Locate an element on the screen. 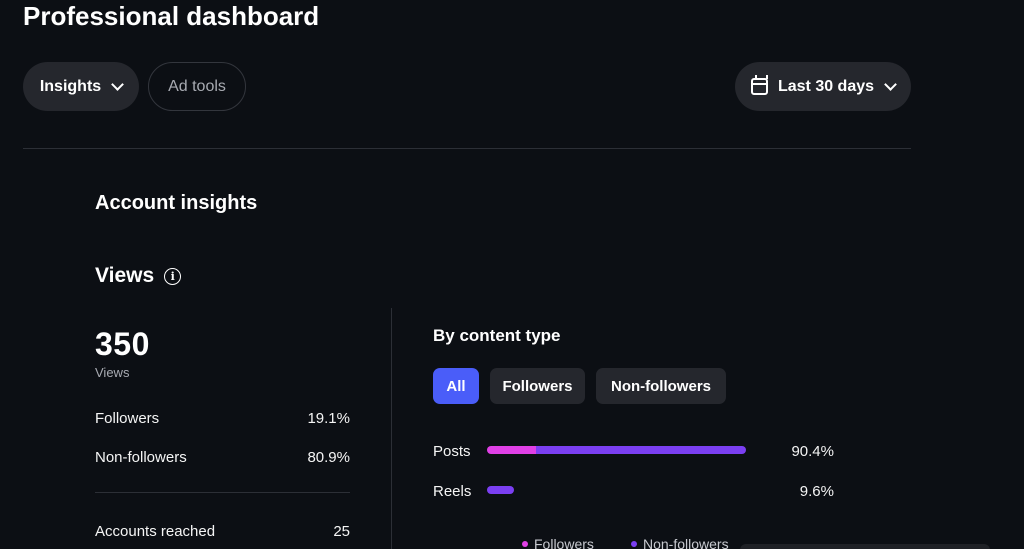 The image size is (1024, 549). stat-value: 80.9% is located at coordinates (328, 457).